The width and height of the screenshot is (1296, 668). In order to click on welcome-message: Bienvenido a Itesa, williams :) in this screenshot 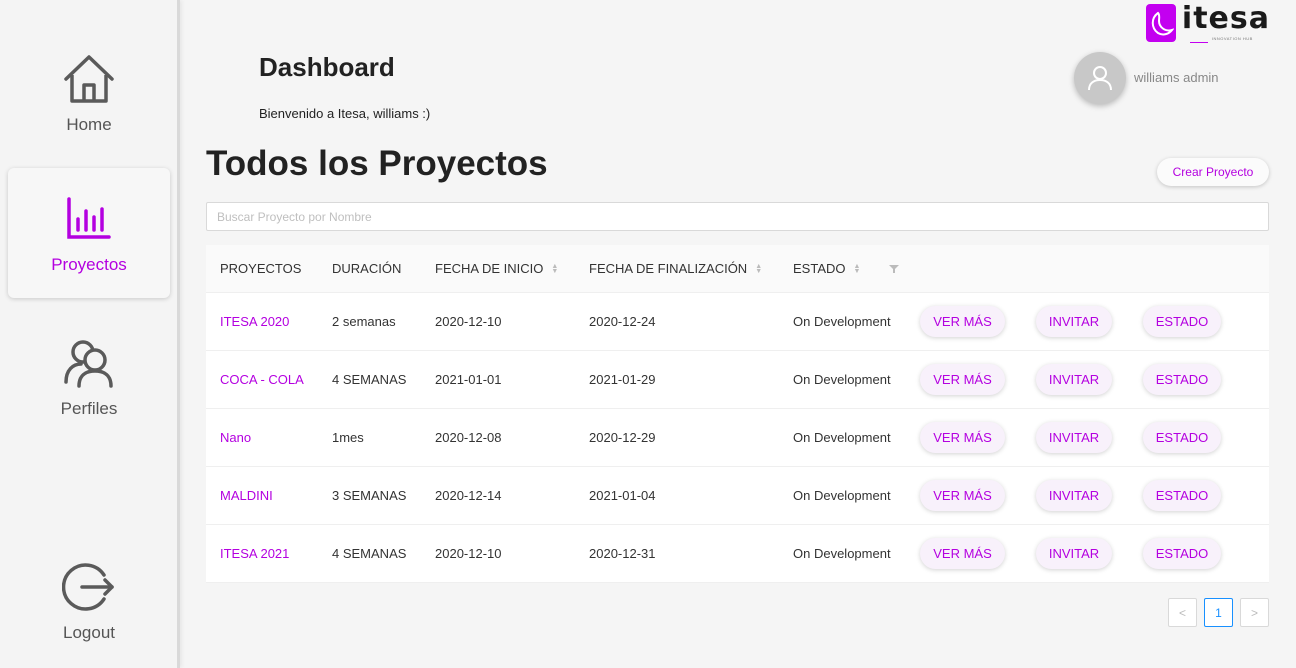, I will do `click(345, 113)`.